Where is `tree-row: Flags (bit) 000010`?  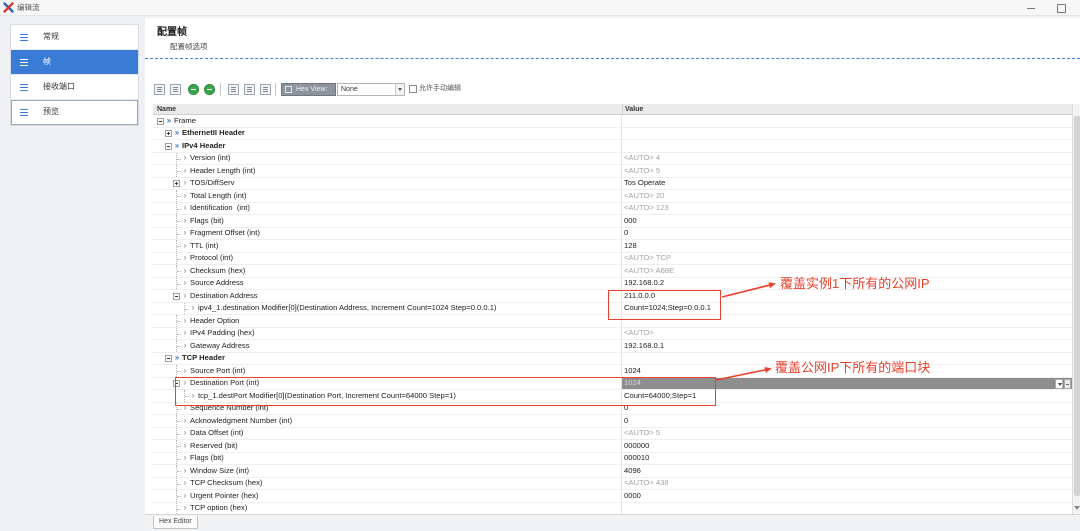 tree-row: Flags (bit) 000010 is located at coordinates (612, 458).